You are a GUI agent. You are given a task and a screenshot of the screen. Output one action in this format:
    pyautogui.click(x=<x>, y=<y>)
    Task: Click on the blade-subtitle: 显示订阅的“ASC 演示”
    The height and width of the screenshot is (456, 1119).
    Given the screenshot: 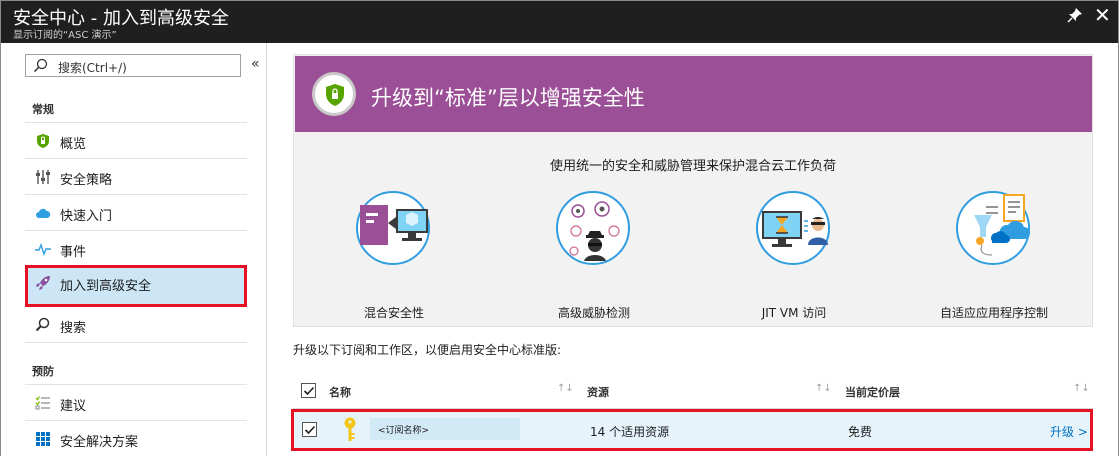 What is the action you would take?
    pyautogui.click(x=65, y=35)
    